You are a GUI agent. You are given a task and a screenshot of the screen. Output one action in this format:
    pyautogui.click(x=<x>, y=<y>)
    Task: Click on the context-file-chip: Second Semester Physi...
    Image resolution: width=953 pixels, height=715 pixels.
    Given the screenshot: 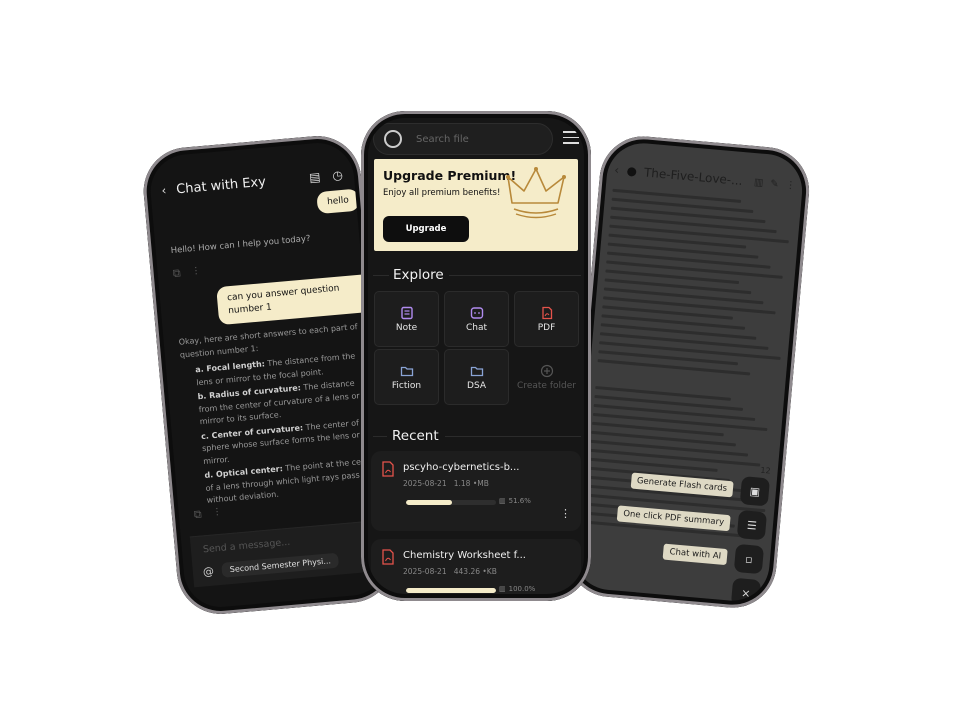 What is the action you would take?
    pyautogui.click(x=280, y=565)
    